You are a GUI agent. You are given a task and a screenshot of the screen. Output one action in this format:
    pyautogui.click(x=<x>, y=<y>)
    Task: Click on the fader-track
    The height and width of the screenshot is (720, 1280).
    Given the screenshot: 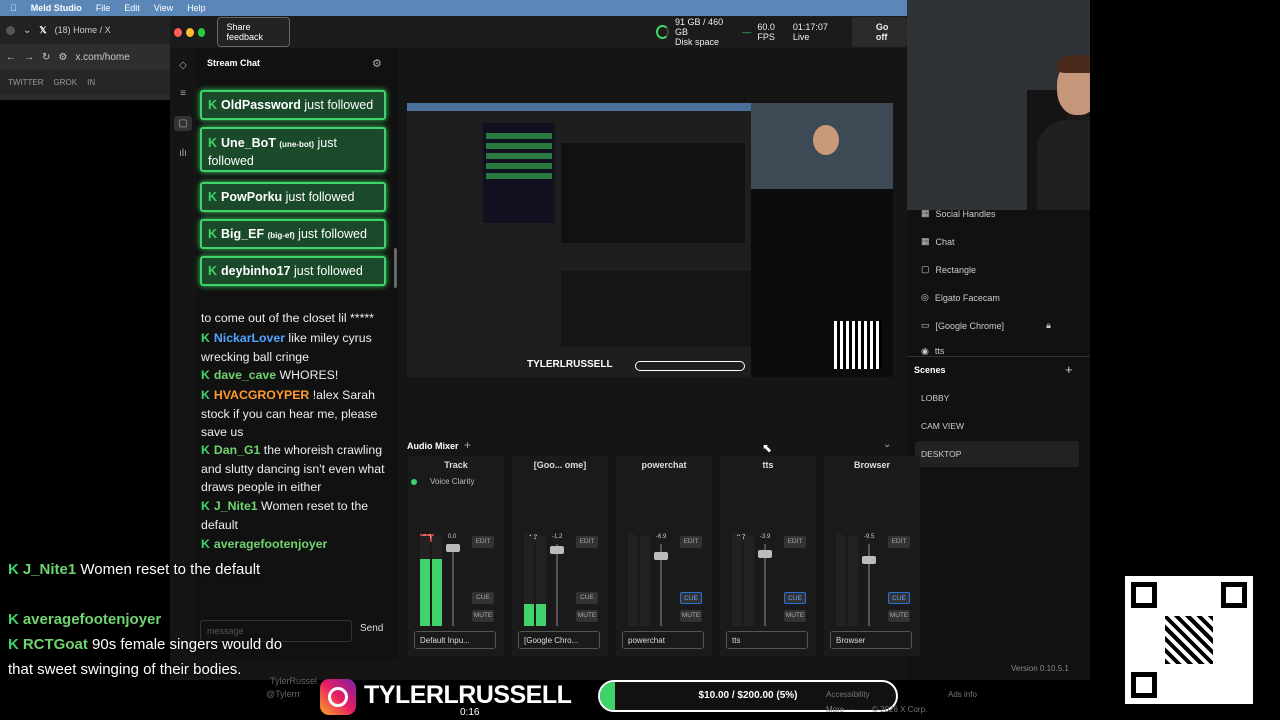 What is the action you would take?
    pyautogui.click(x=453, y=585)
    